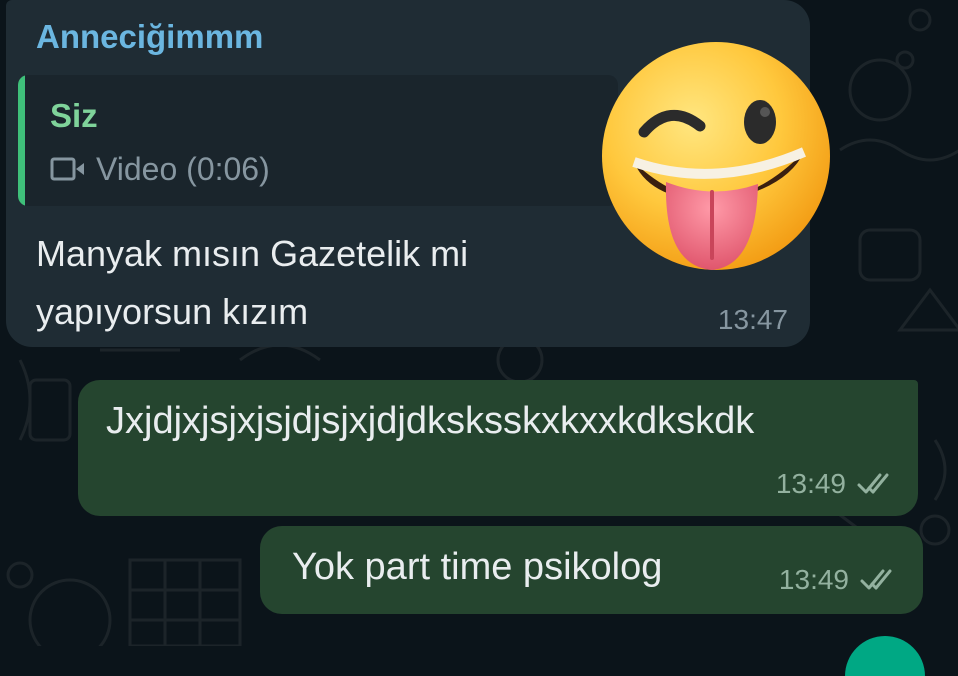 This screenshot has width=958, height=676. I want to click on quote-media-row: Video (0:06), so click(160, 169).